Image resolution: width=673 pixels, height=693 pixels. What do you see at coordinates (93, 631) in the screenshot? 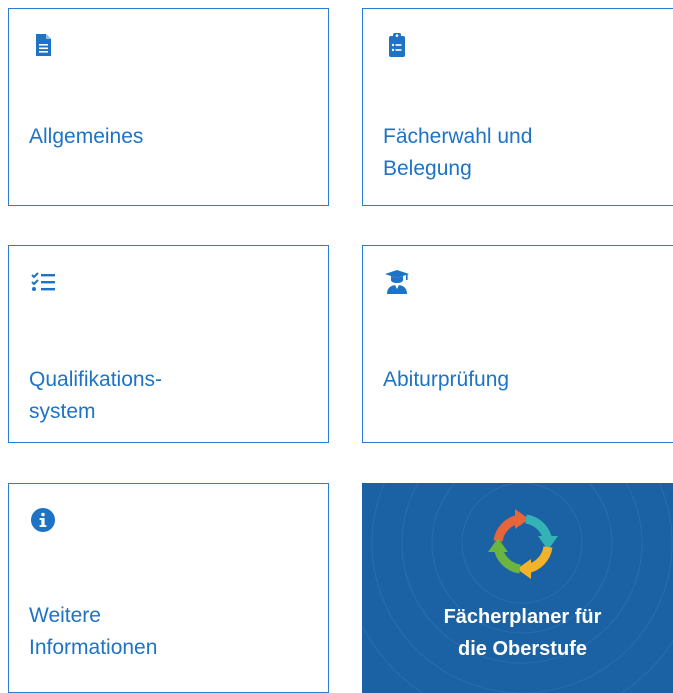
I see `tile-label: Weitere Informationen` at bounding box center [93, 631].